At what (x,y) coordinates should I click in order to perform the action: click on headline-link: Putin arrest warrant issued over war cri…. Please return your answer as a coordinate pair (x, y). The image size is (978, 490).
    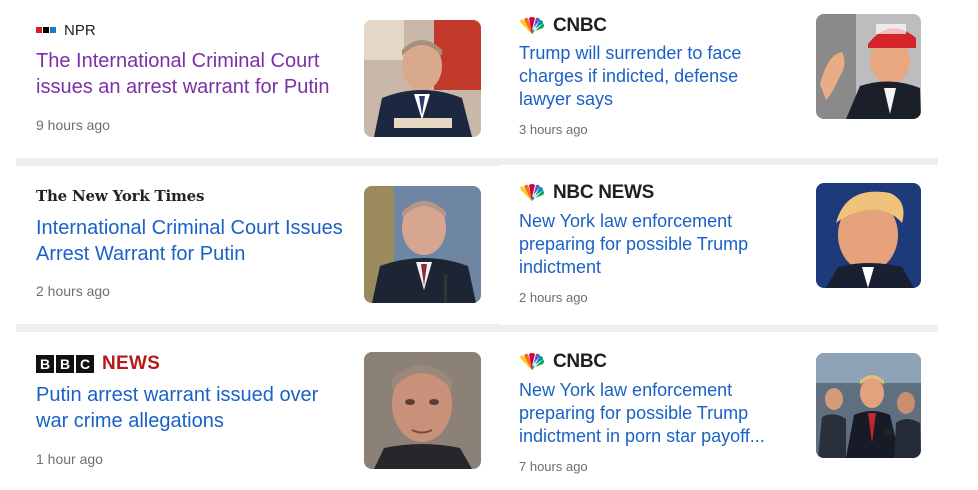
    Looking at the image, I should click on (191, 408).